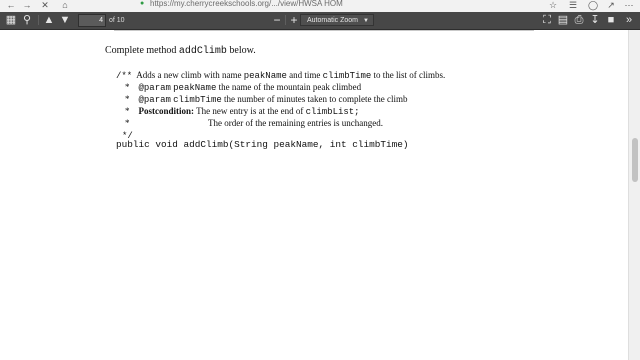 This screenshot has height=360, width=640. I want to click on scrollbar-thumb, so click(635, 160).